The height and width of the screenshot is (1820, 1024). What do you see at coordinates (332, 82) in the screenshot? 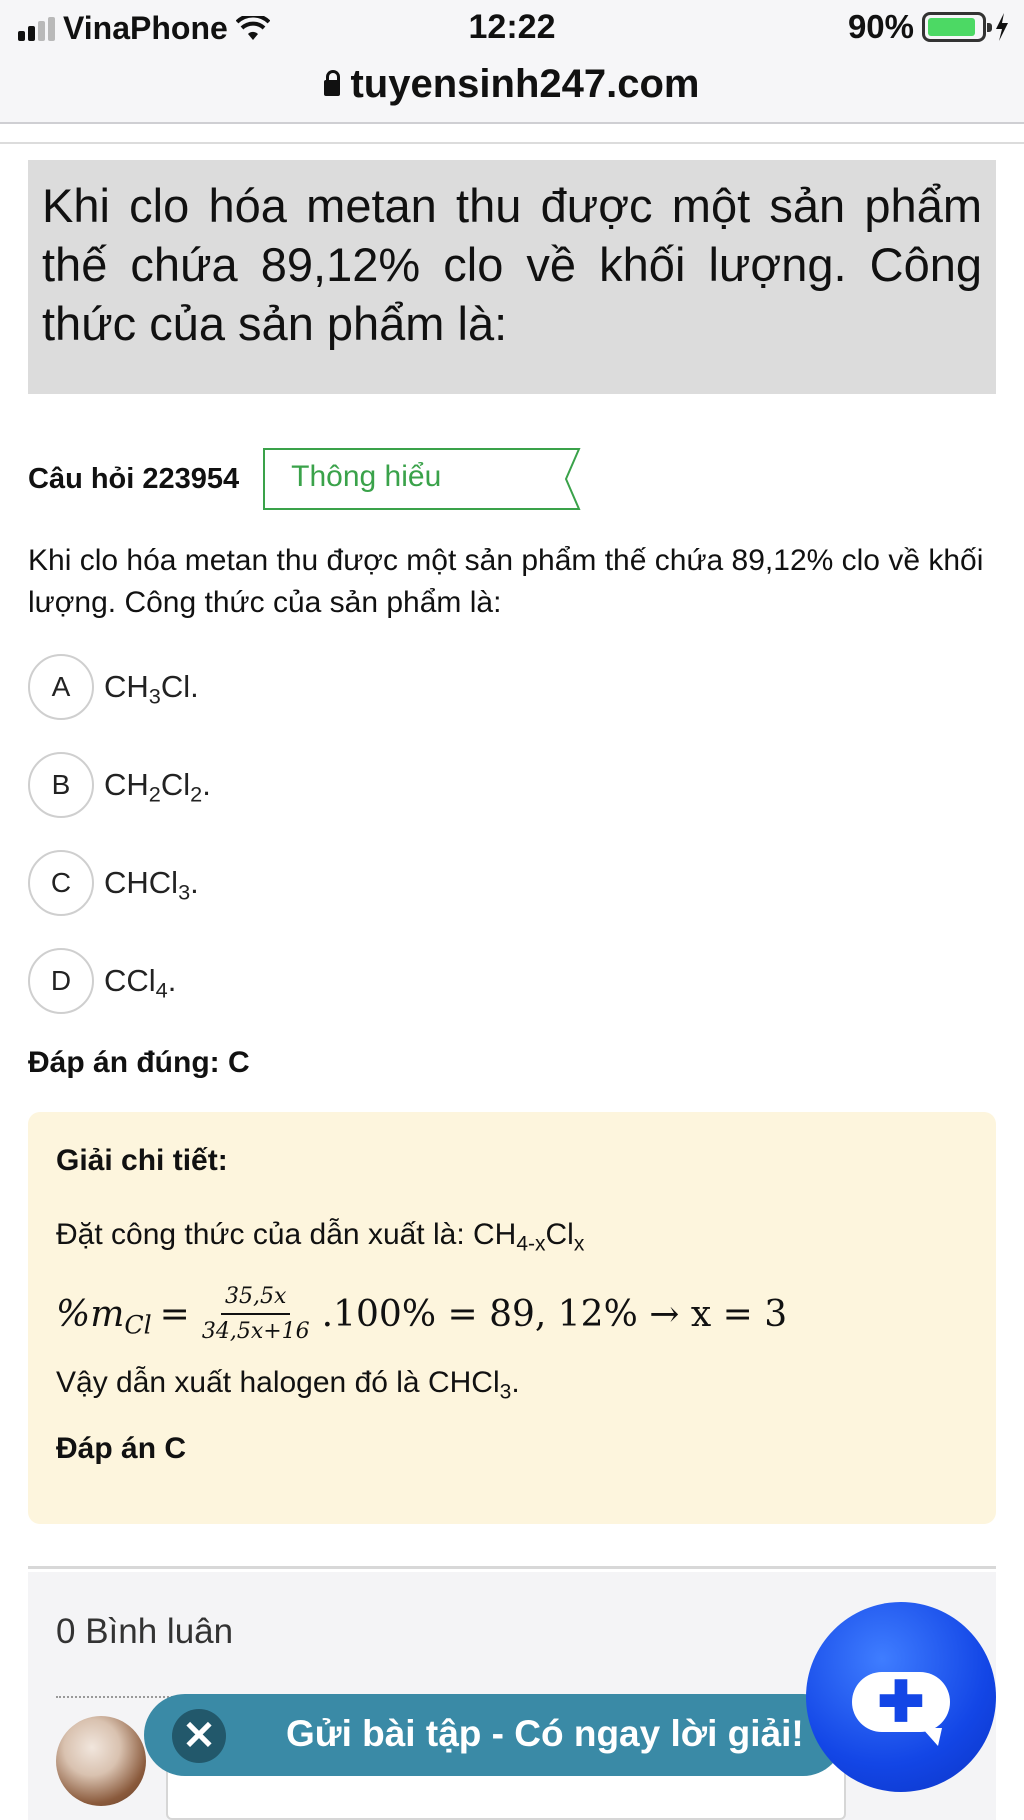
I see `lock-icon` at bounding box center [332, 82].